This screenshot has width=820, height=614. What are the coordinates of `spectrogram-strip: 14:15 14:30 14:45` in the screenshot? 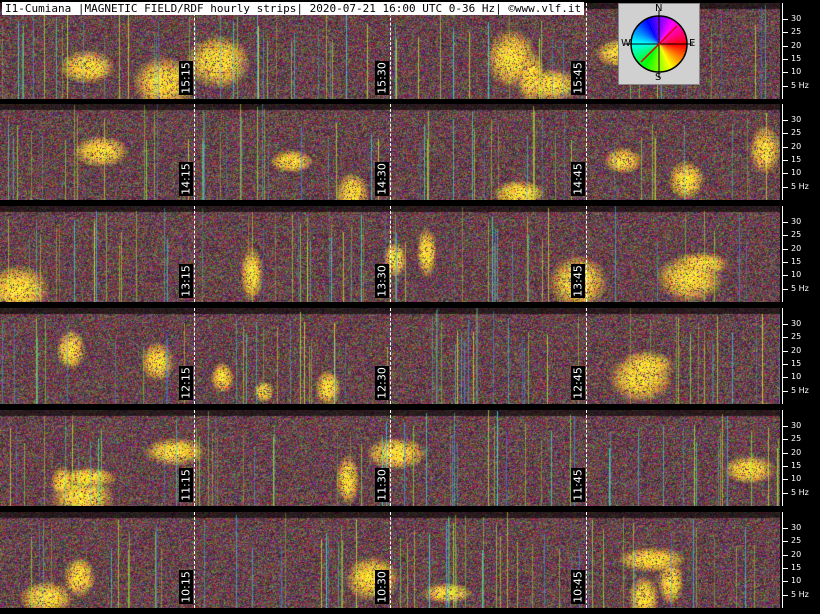 It's located at (390, 152).